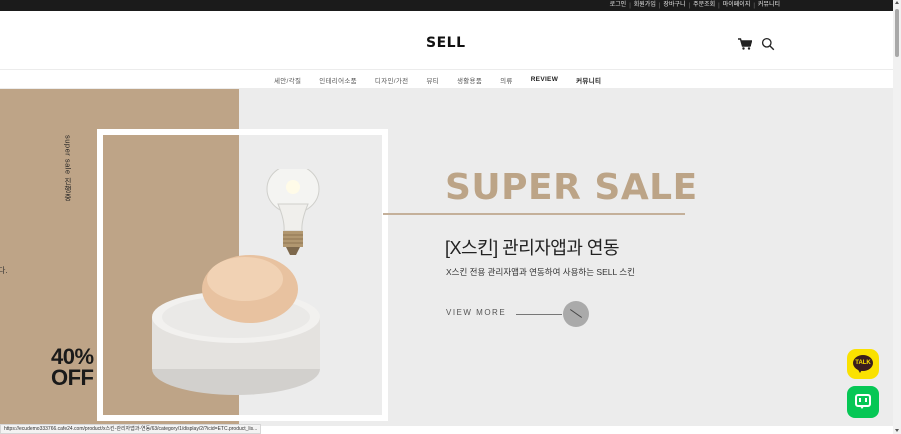 This screenshot has height=434, width=901. I want to click on top-link-community: 커뮤니티, so click(769, 5).